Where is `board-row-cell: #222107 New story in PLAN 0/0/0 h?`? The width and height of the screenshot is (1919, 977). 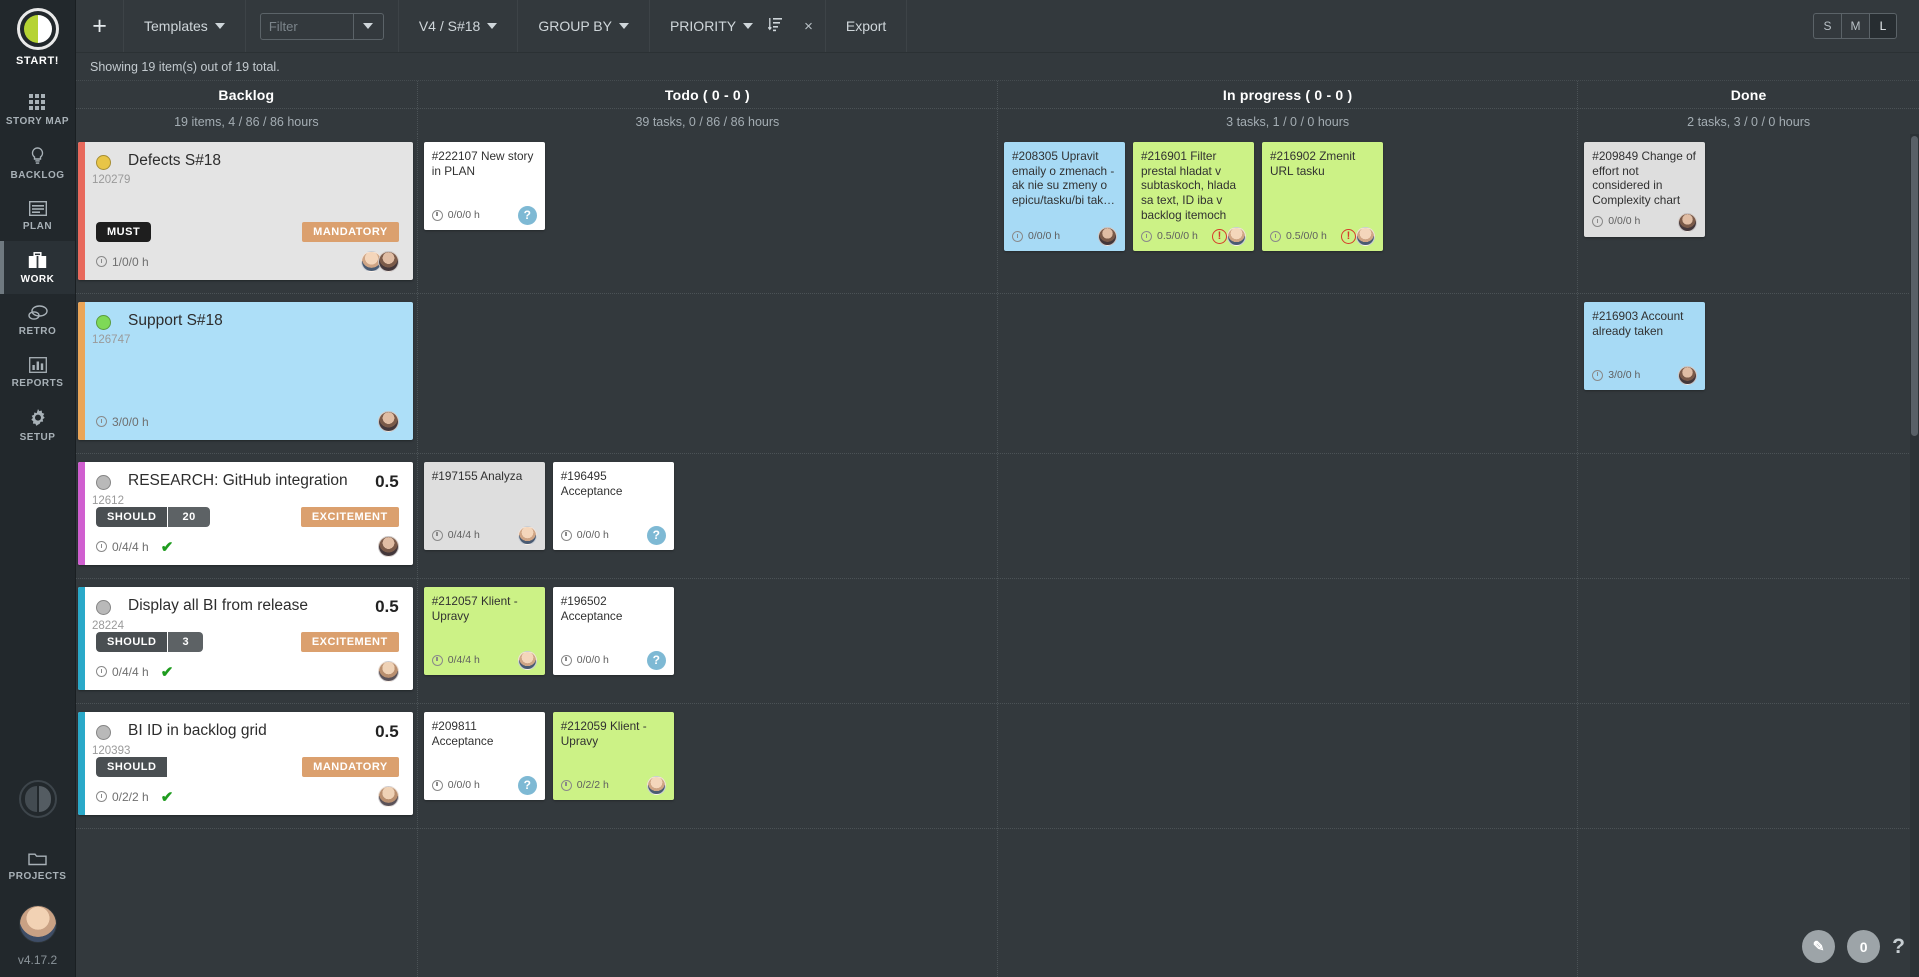
board-row-cell: #222107 New story in PLAN 0/0/0 h? is located at coordinates (707, 214).